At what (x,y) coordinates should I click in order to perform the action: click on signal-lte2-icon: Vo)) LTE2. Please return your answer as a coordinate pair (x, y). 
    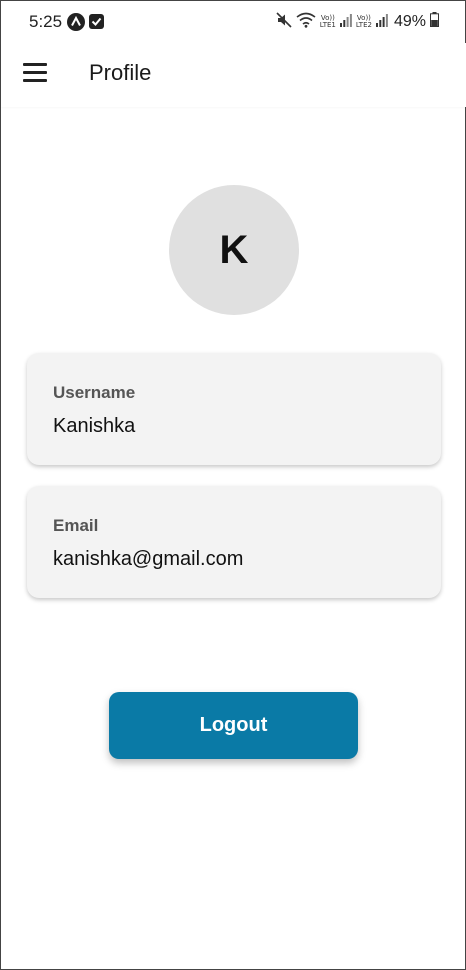
    Looking at the image, I should click on (364, 22).